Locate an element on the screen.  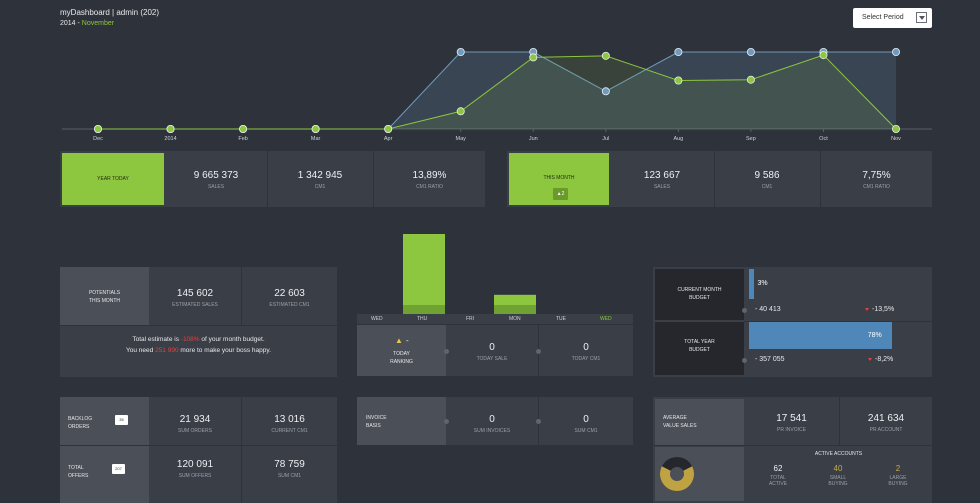
month-budget-diff-row: - 40 413 -13,5% is located at coordinates (837, 310).